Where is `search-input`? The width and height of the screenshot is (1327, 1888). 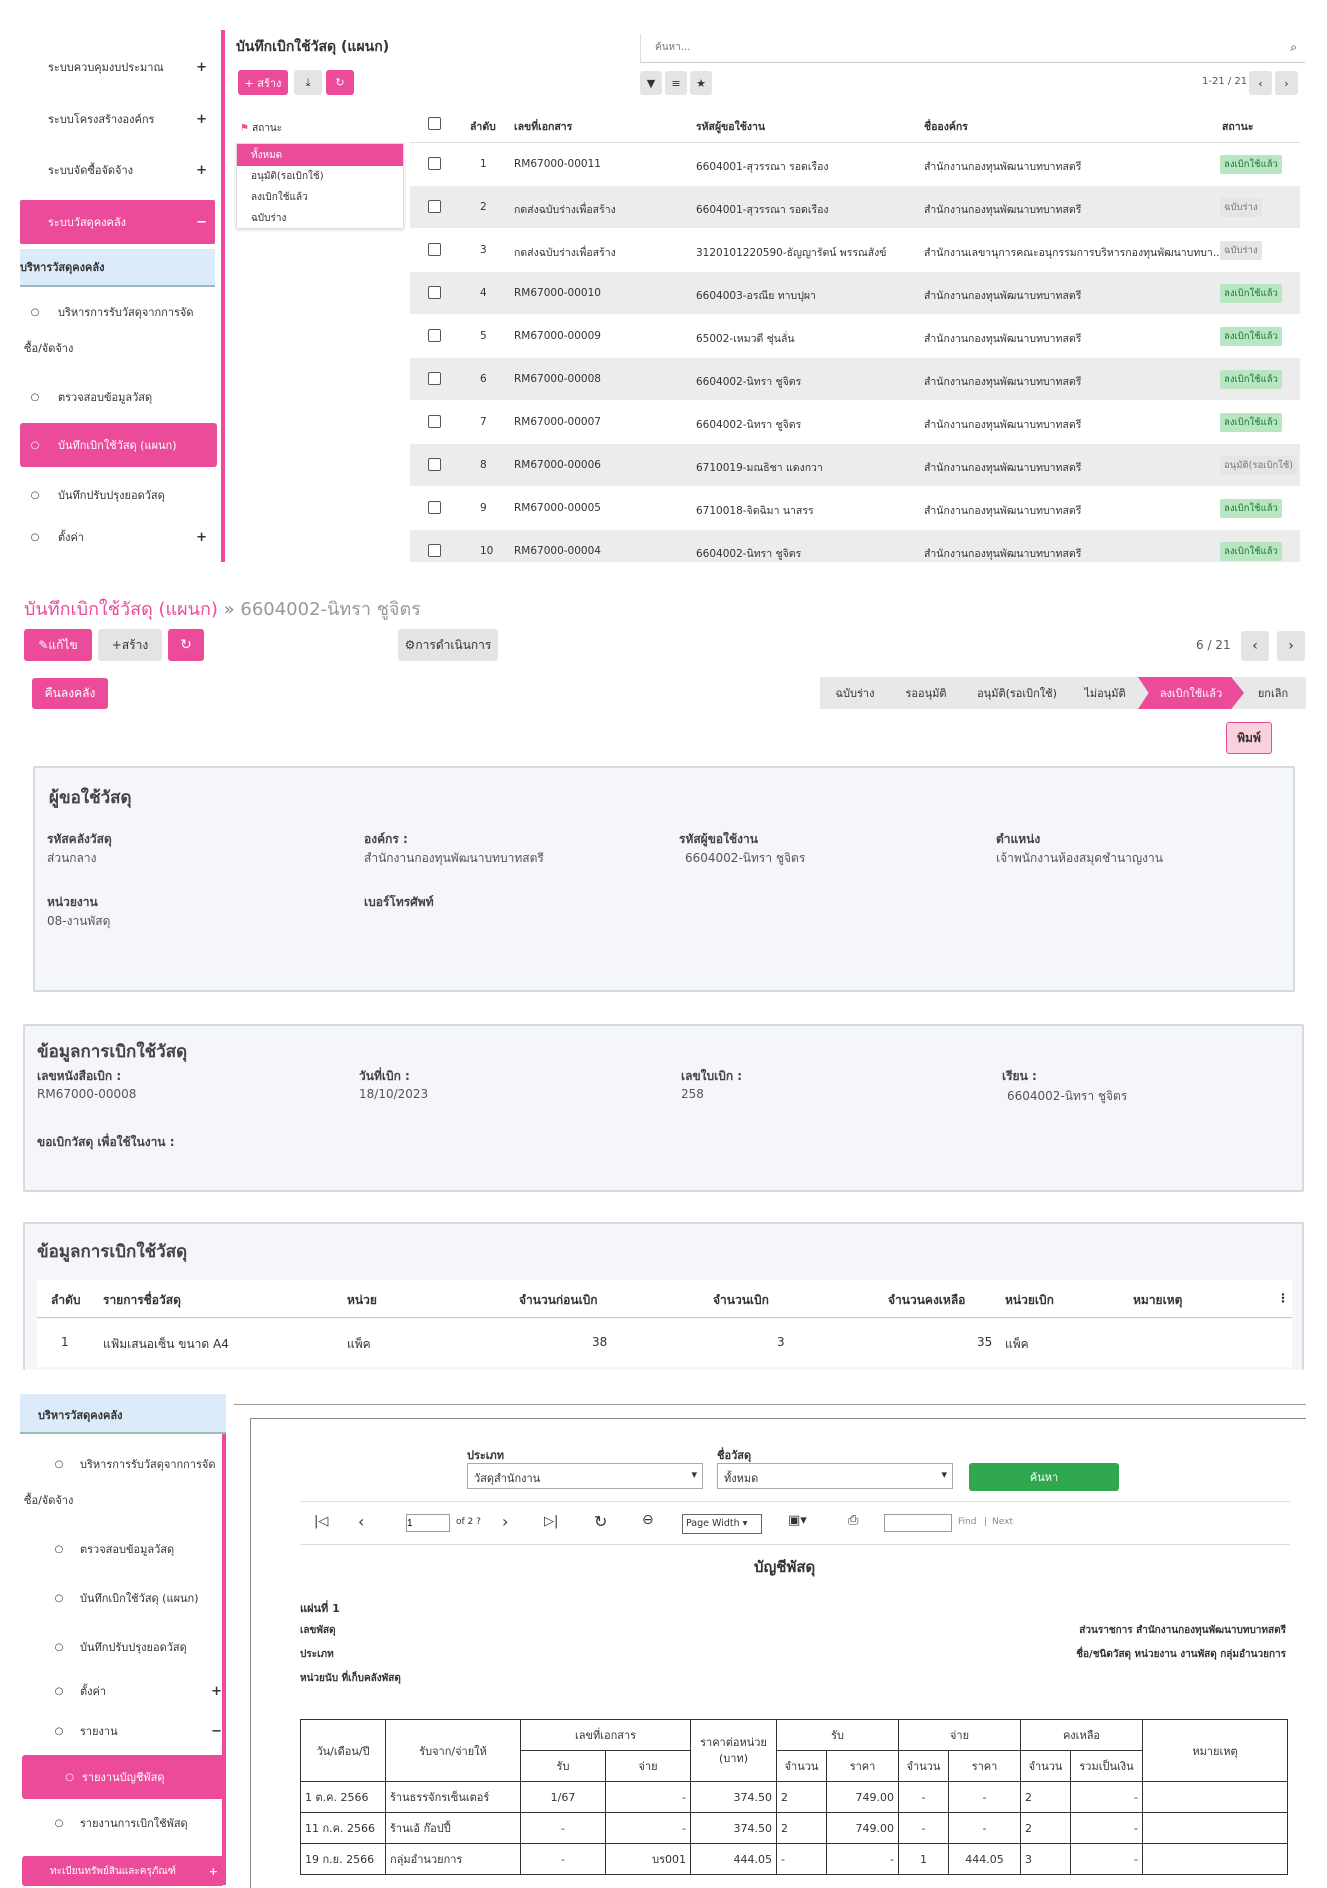
search-input is located at coordinates (941, 47).